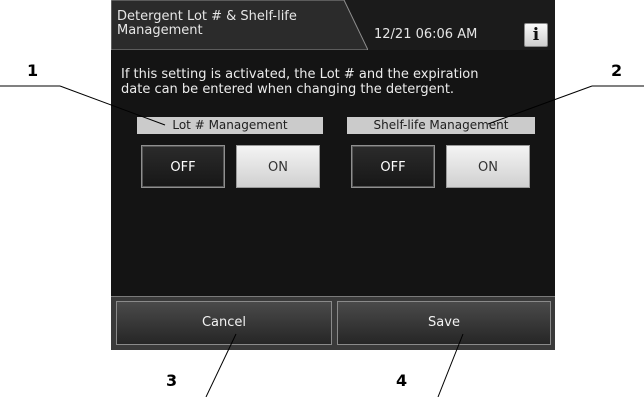 This screenshot has width=644, height=397. What do you see at coordinates (540, 105) in the screenshot?
I see `callout-2-leader` at bounding box center [540, 105].